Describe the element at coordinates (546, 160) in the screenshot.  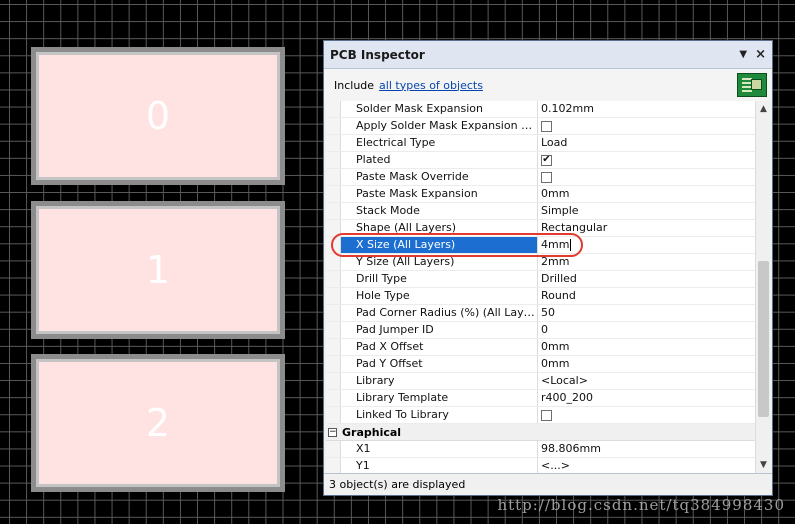
I see `checkbox-checked: ✔` at that location.